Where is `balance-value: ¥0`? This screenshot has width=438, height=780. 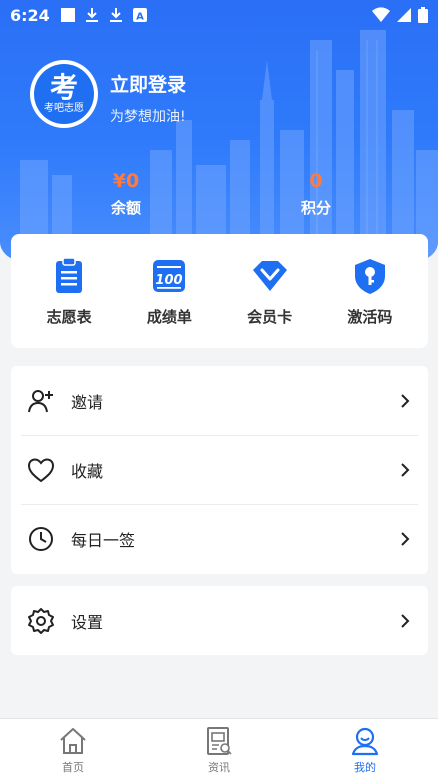 balance-value: ¥0 is located at coordinates (126, 181).